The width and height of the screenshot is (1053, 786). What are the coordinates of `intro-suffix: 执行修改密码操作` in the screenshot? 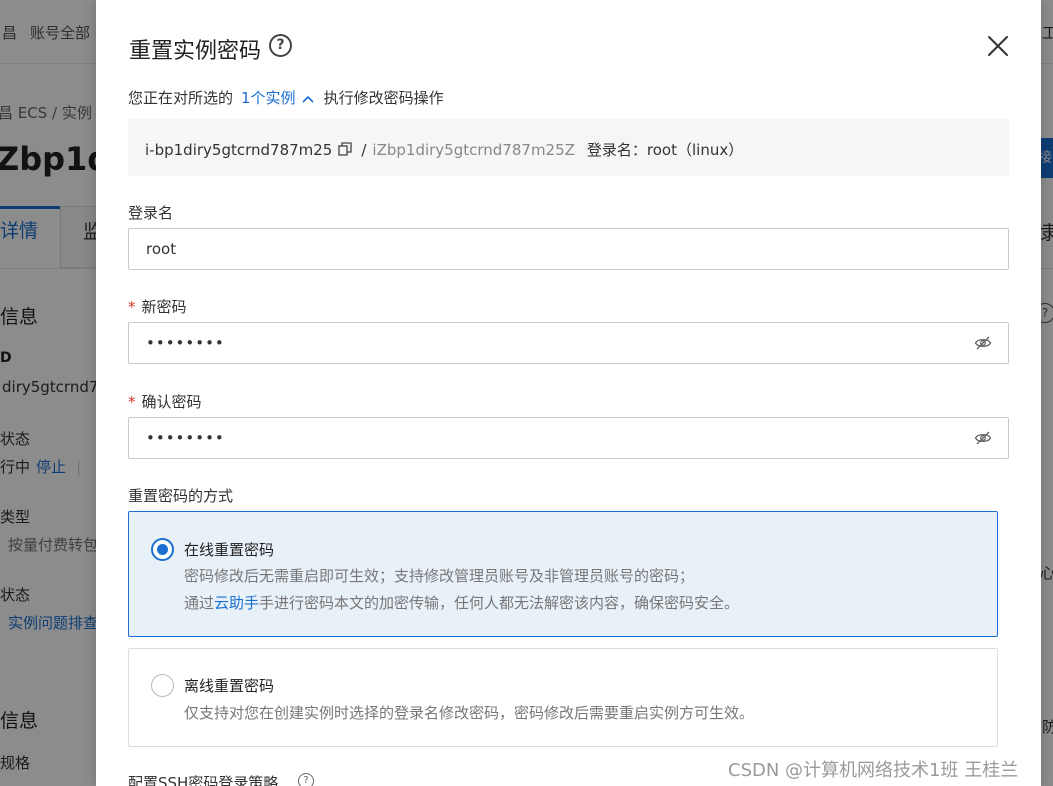 It's located at (383, 98).